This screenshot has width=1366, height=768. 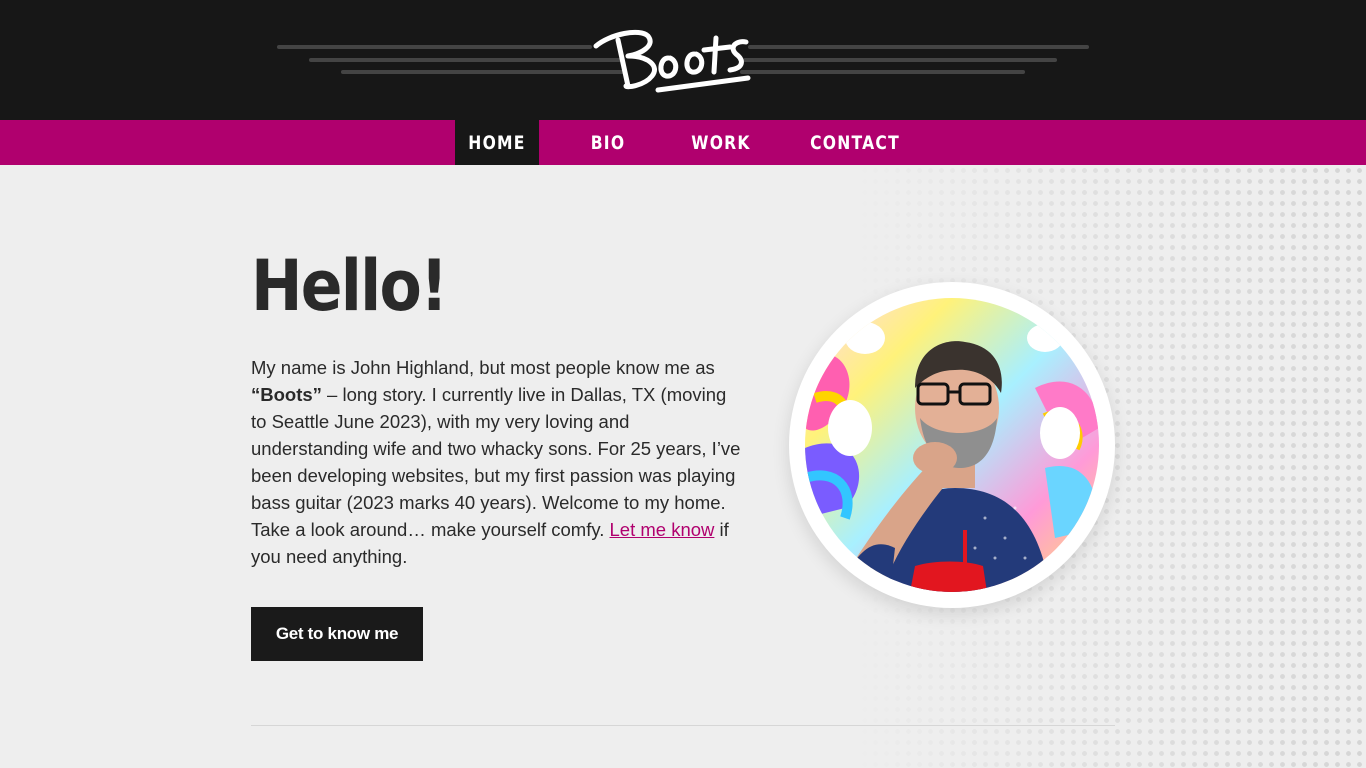 I want to click on nav-item-bio: BIO, so click(x=608, y=142).